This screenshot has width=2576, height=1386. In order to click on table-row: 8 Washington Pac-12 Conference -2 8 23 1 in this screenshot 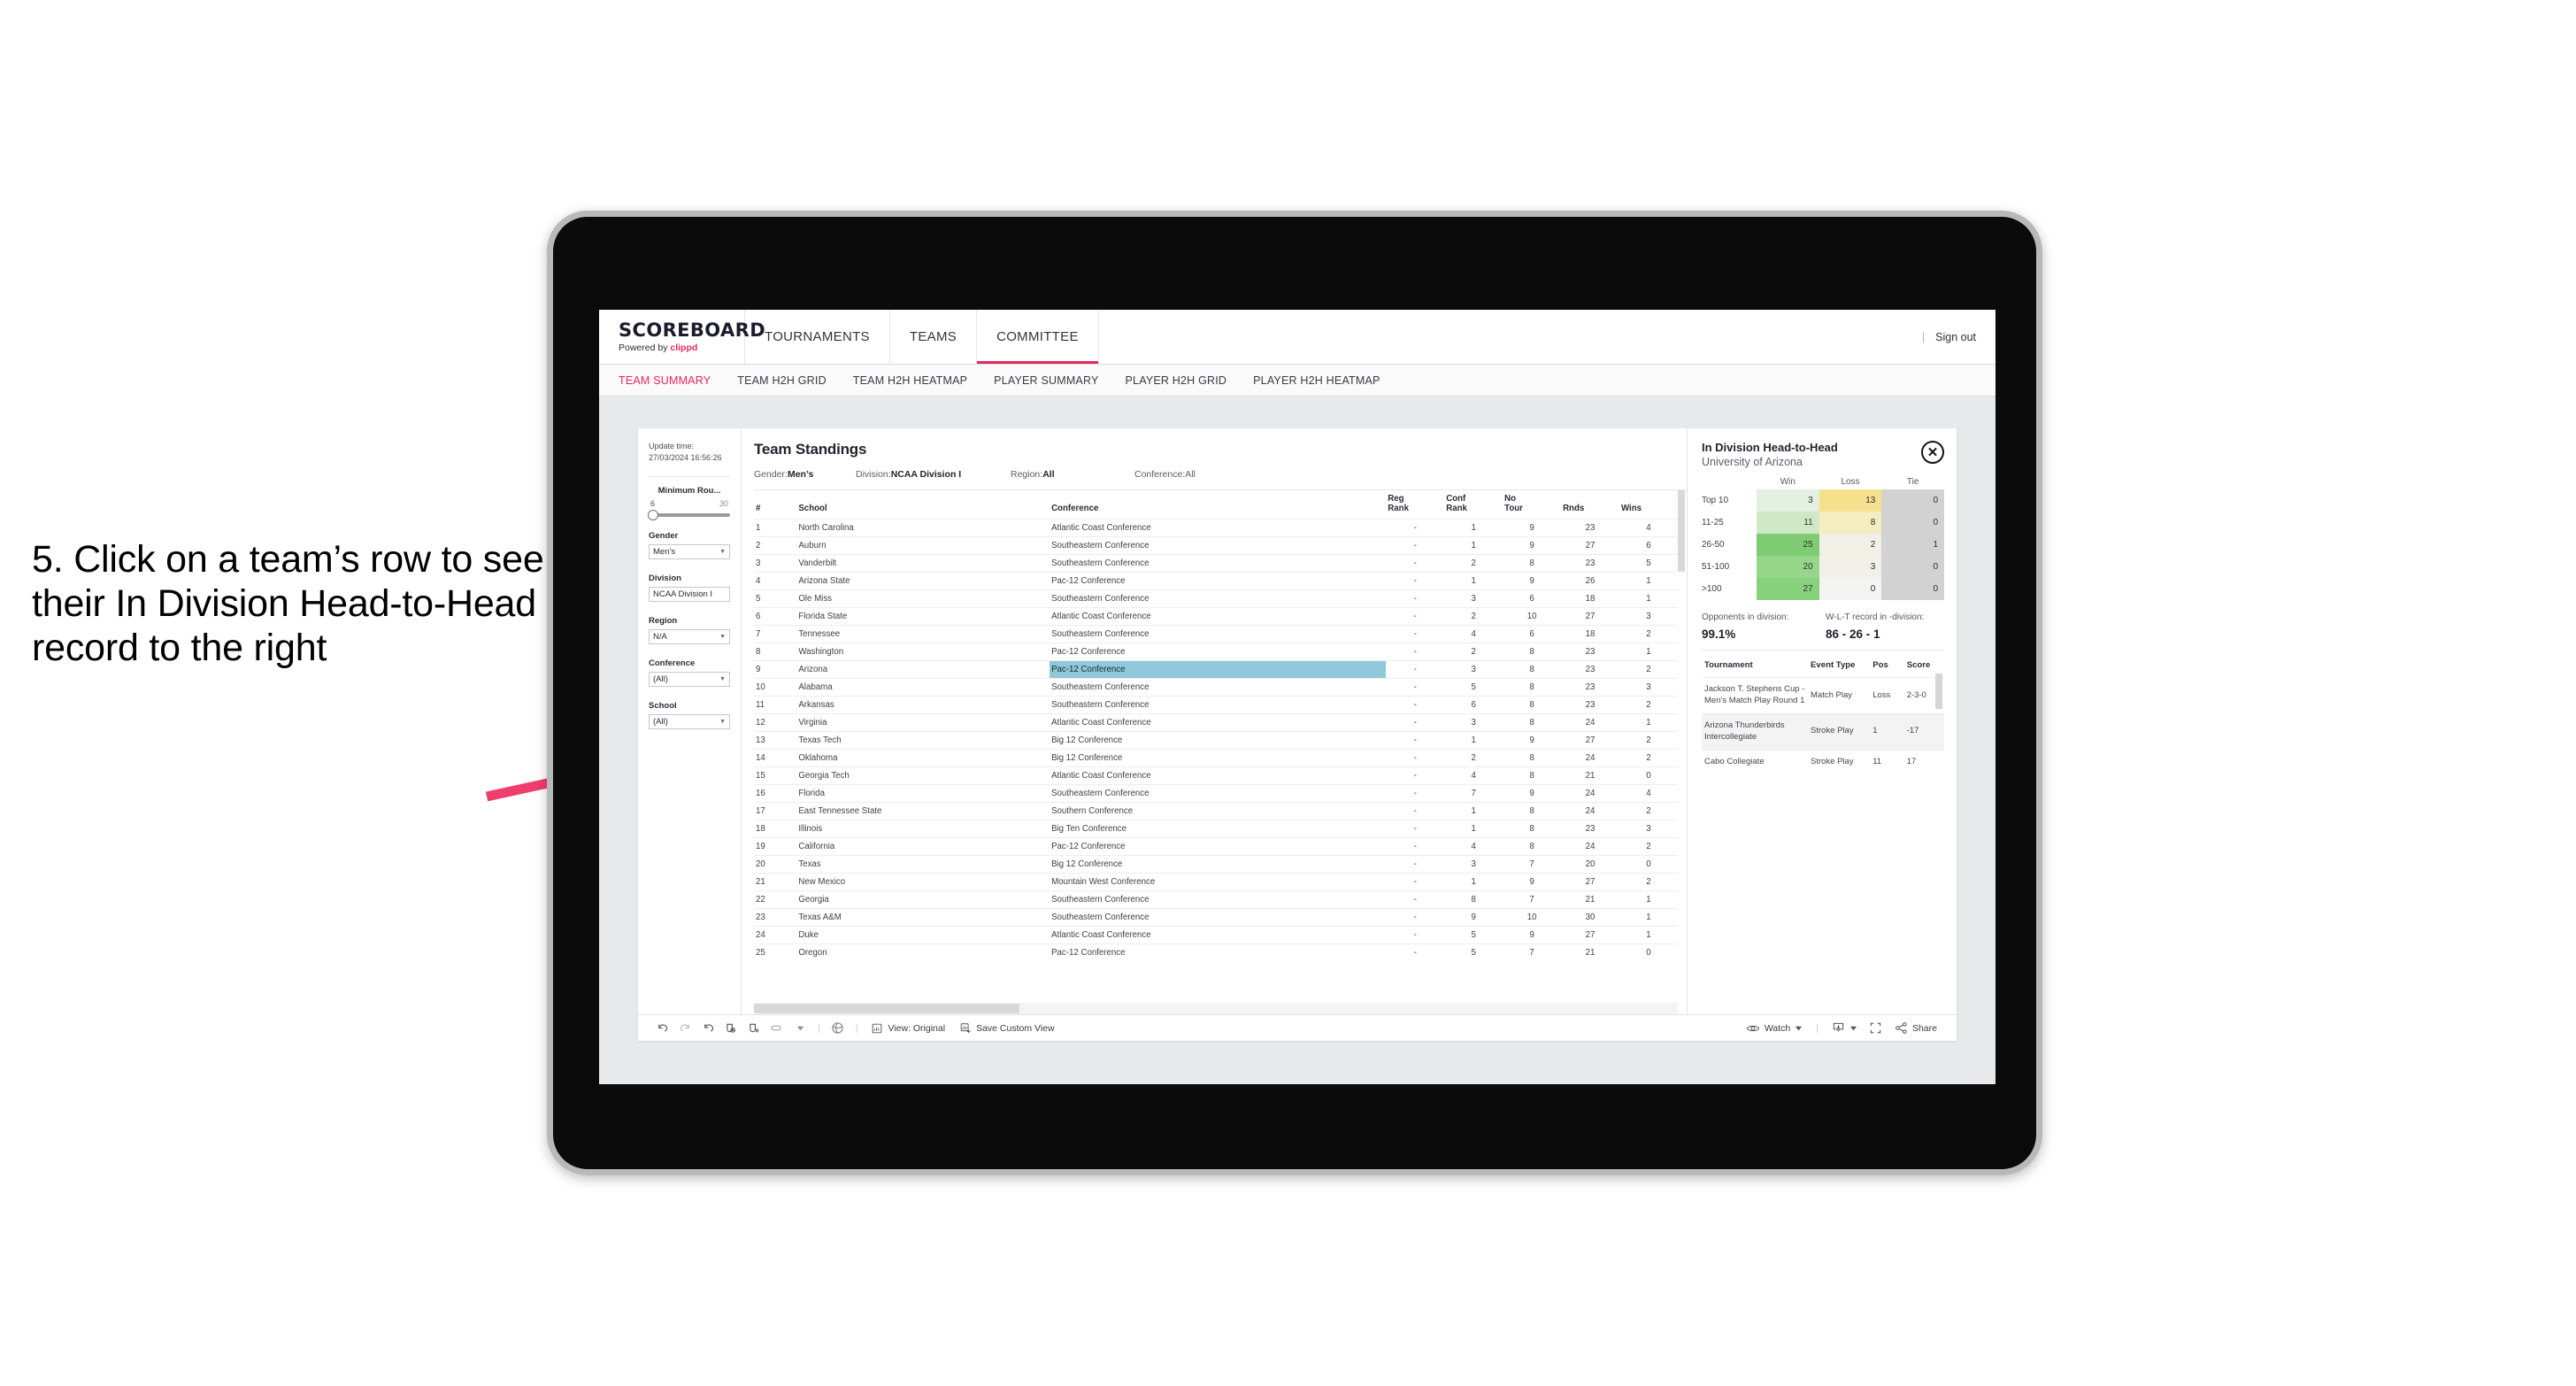, I will do `click(1216, 652)`.